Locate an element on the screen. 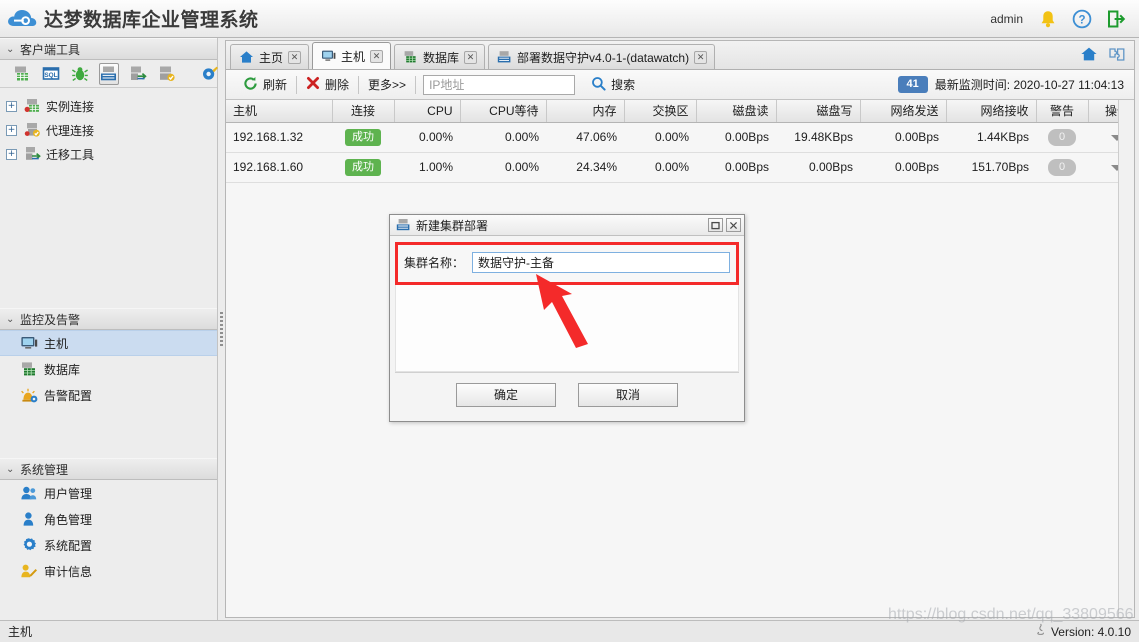 This screenshot has height=642, width=1139. count-badge: 41 is located at coordinates (912, 84).